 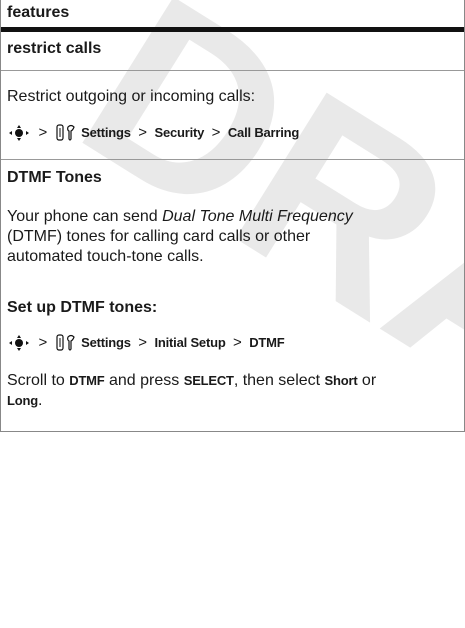 What do you see at coordinates (208, 380) in the screenshot?
I see `select-key-label: SELECT` at bounding box center [208, 380].